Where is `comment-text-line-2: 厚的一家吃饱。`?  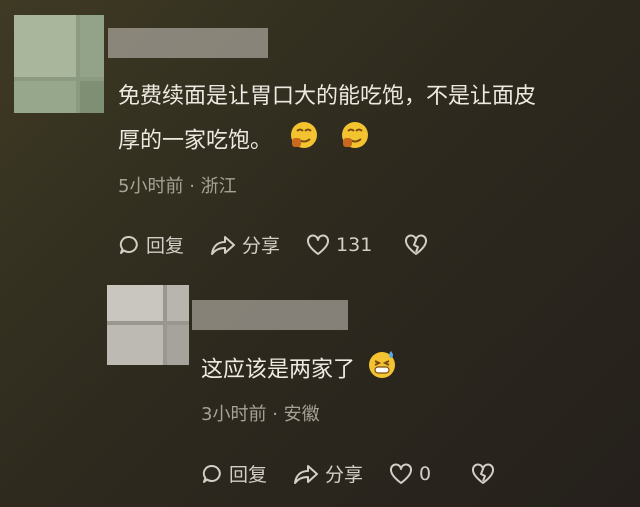
comment-text-line-2: 厚的一家吃饱。 is located at coordinates (244, 141).